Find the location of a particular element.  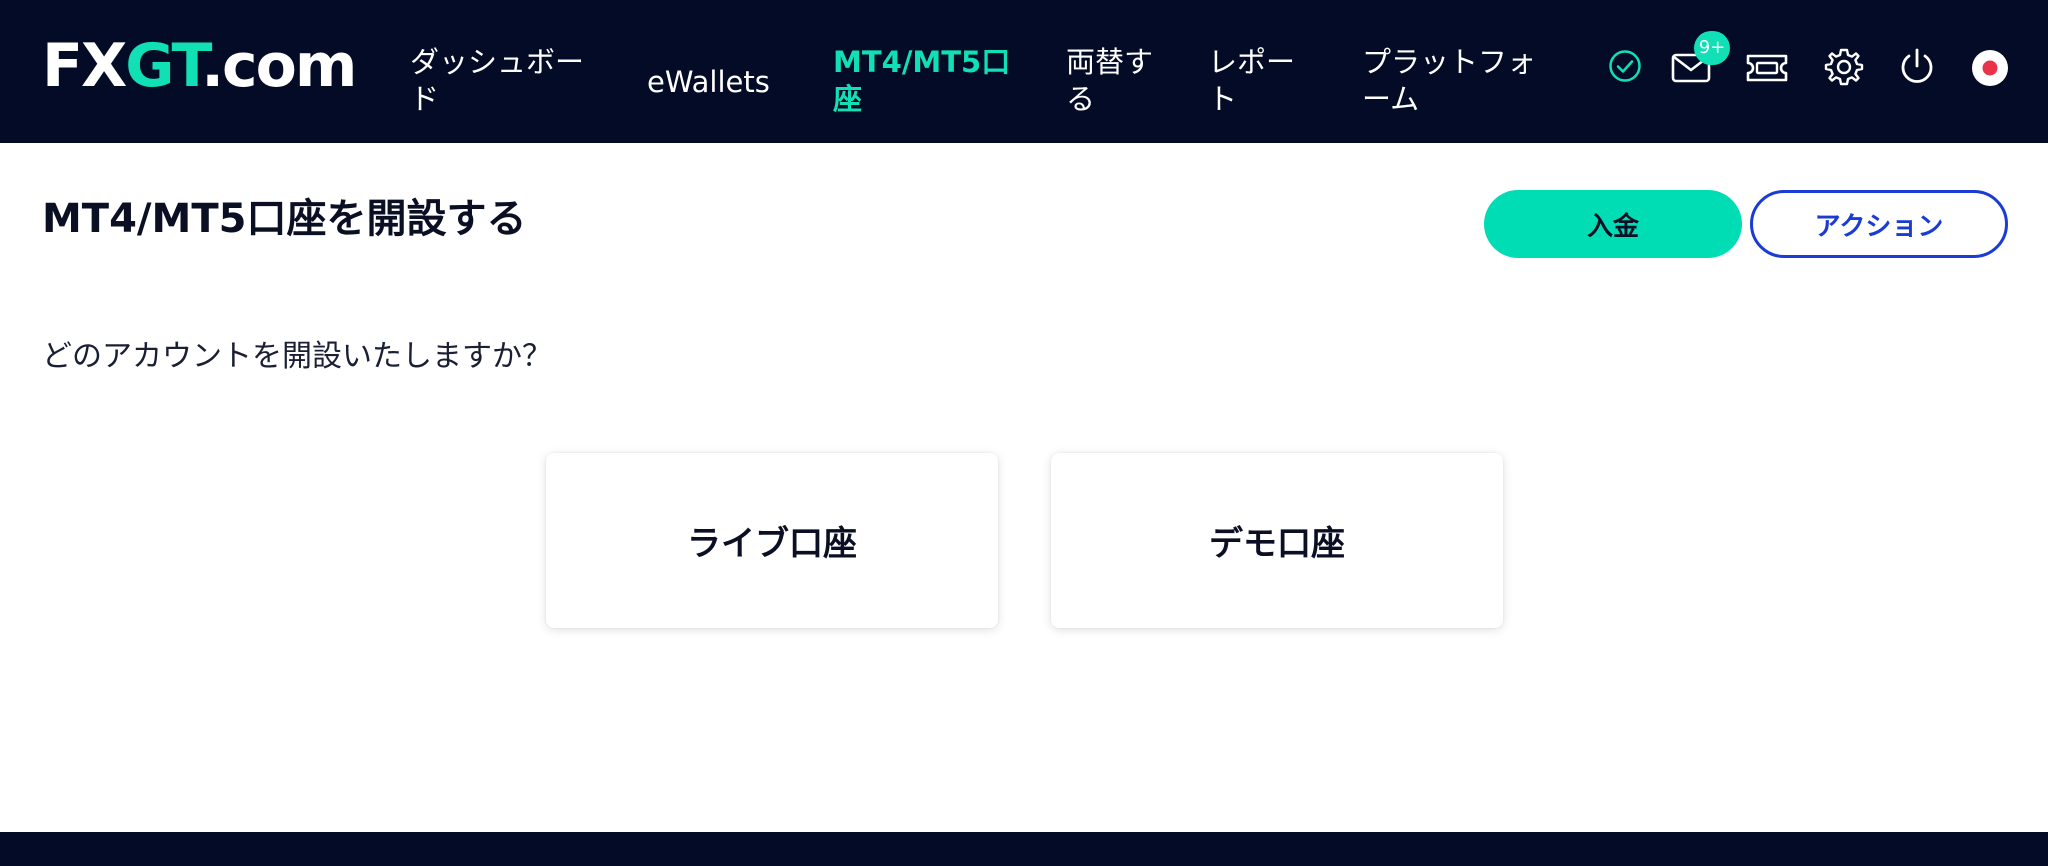

nav-exchange: 両替す る is located at coordinates (1109, 81).